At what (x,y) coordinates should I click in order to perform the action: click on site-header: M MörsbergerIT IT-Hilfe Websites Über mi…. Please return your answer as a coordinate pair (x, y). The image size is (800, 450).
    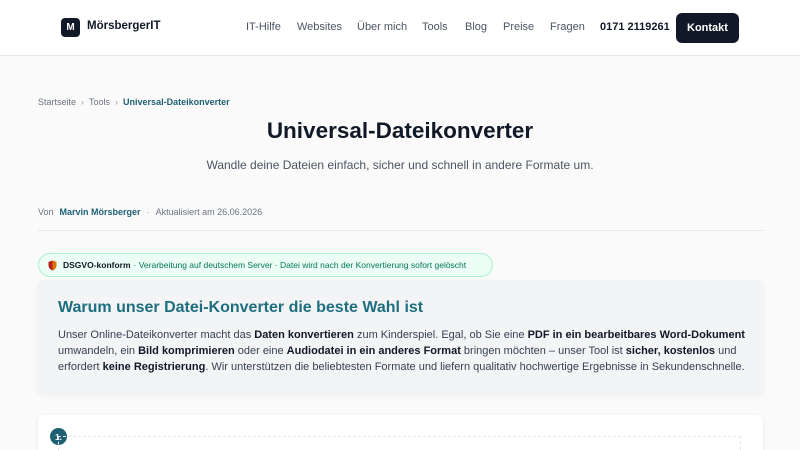
    Looking at the image, I should click on (400, 28).